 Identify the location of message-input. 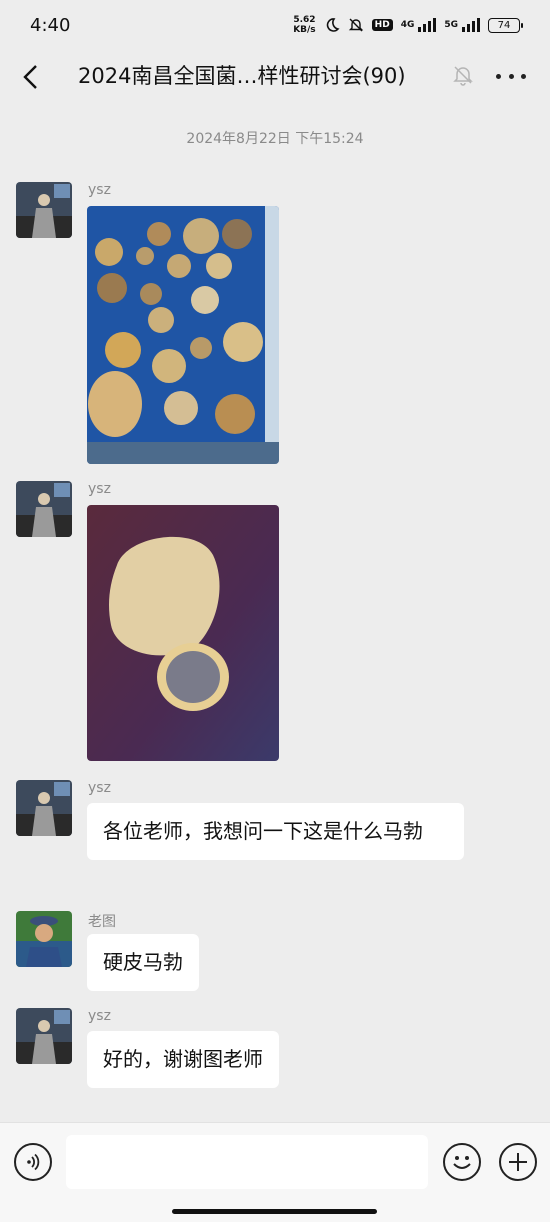
(247, 1162).